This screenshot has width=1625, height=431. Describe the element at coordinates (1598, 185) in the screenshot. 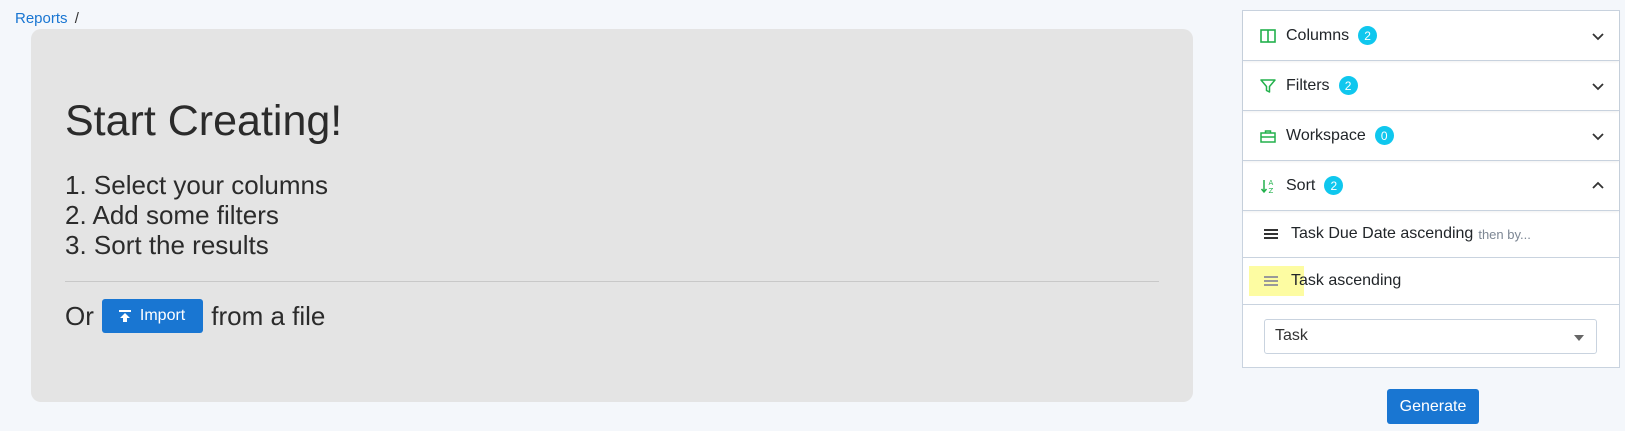

I see `chevron-up-icon` at that location.